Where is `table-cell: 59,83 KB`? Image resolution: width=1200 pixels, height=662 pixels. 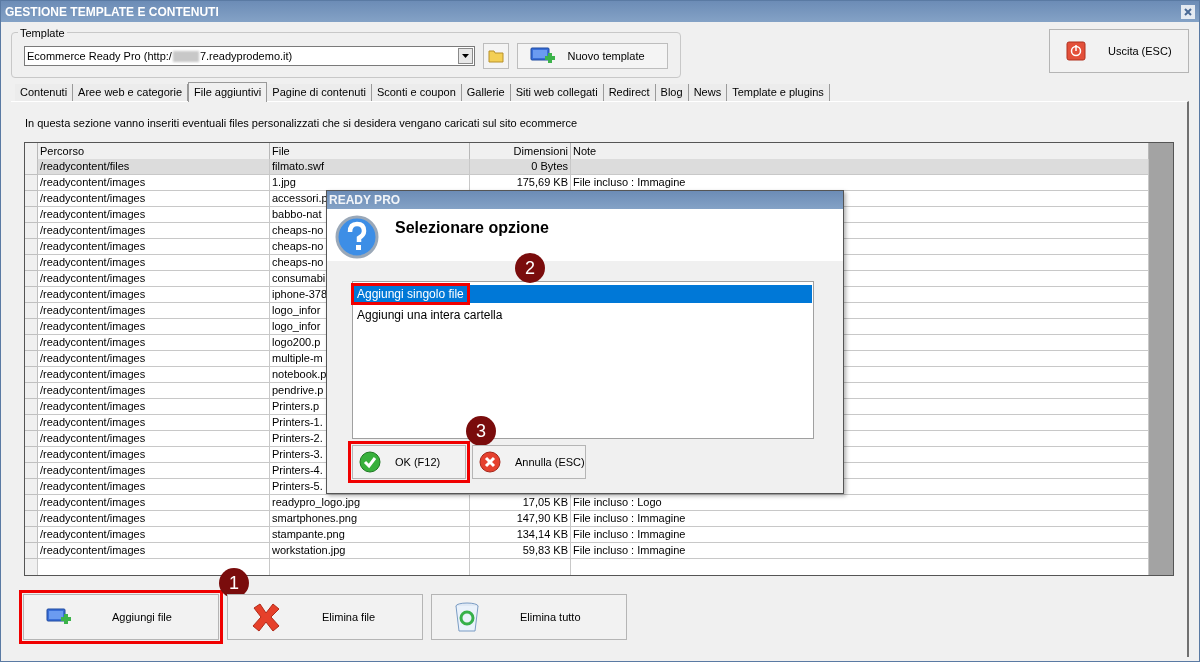
table-cell: 59,83 KB is located at coordinates (545, 550).